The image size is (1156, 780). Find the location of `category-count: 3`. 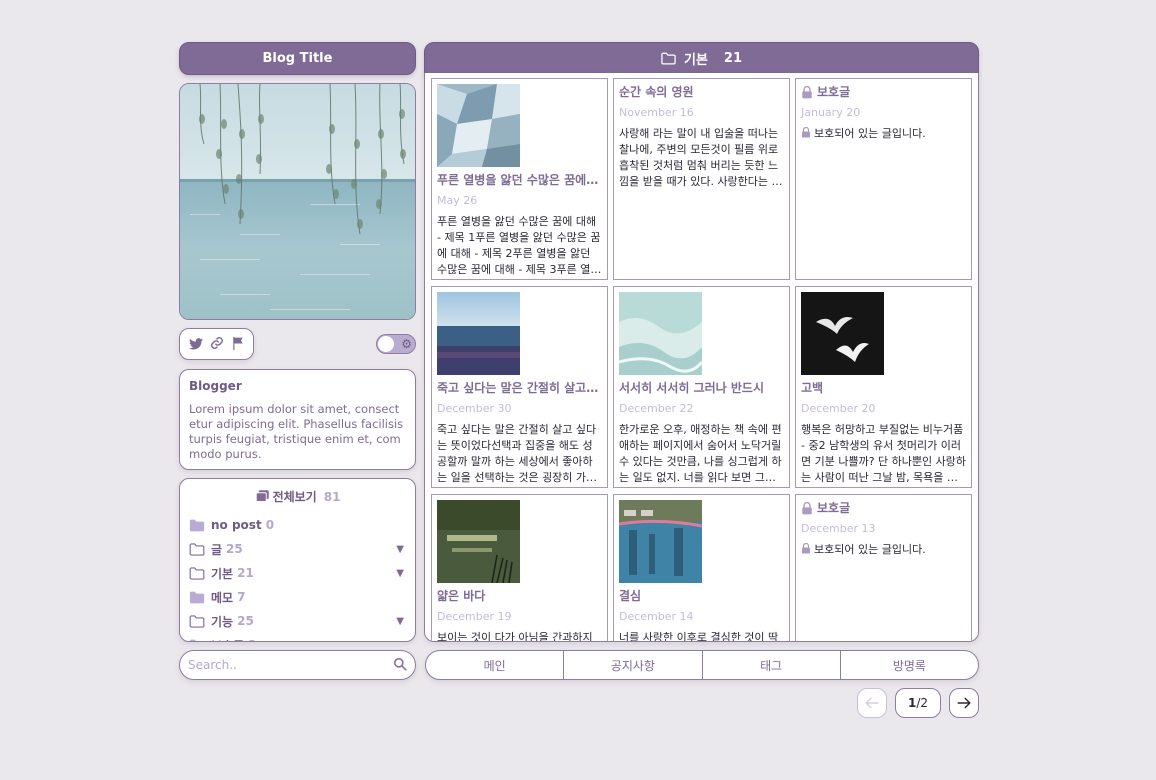

category-count: 3 is located at coordinates (252, 639).